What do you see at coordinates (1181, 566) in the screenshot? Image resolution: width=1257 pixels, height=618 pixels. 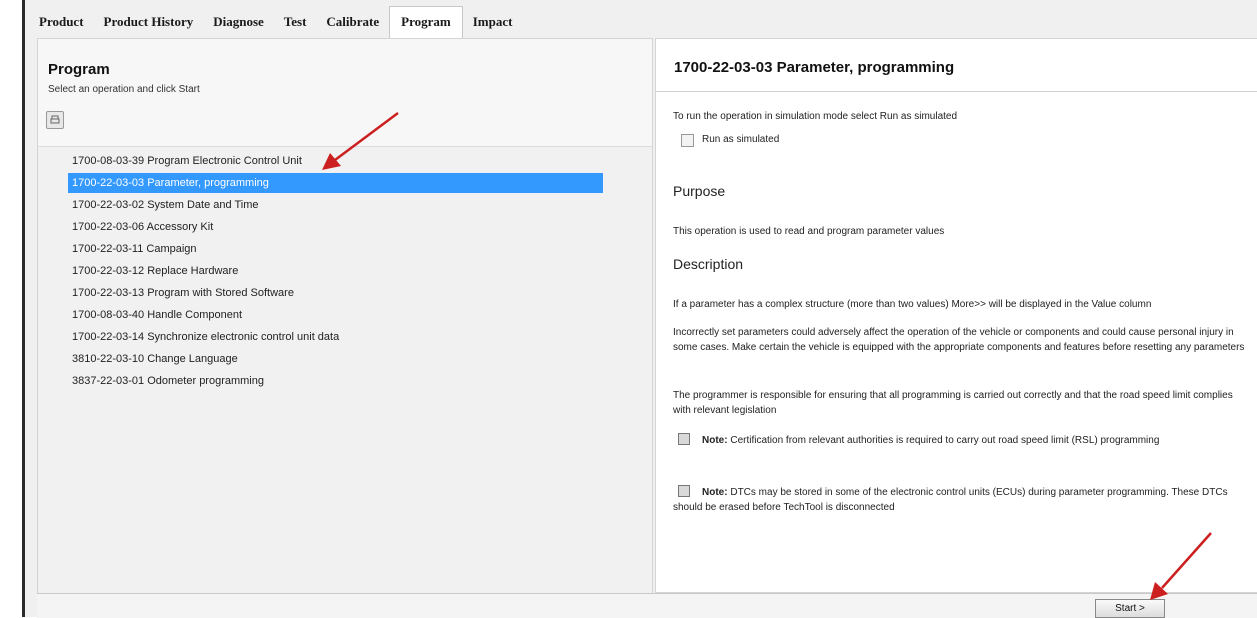 I see `arrow-to-start` at bounding box center [1181, 566].